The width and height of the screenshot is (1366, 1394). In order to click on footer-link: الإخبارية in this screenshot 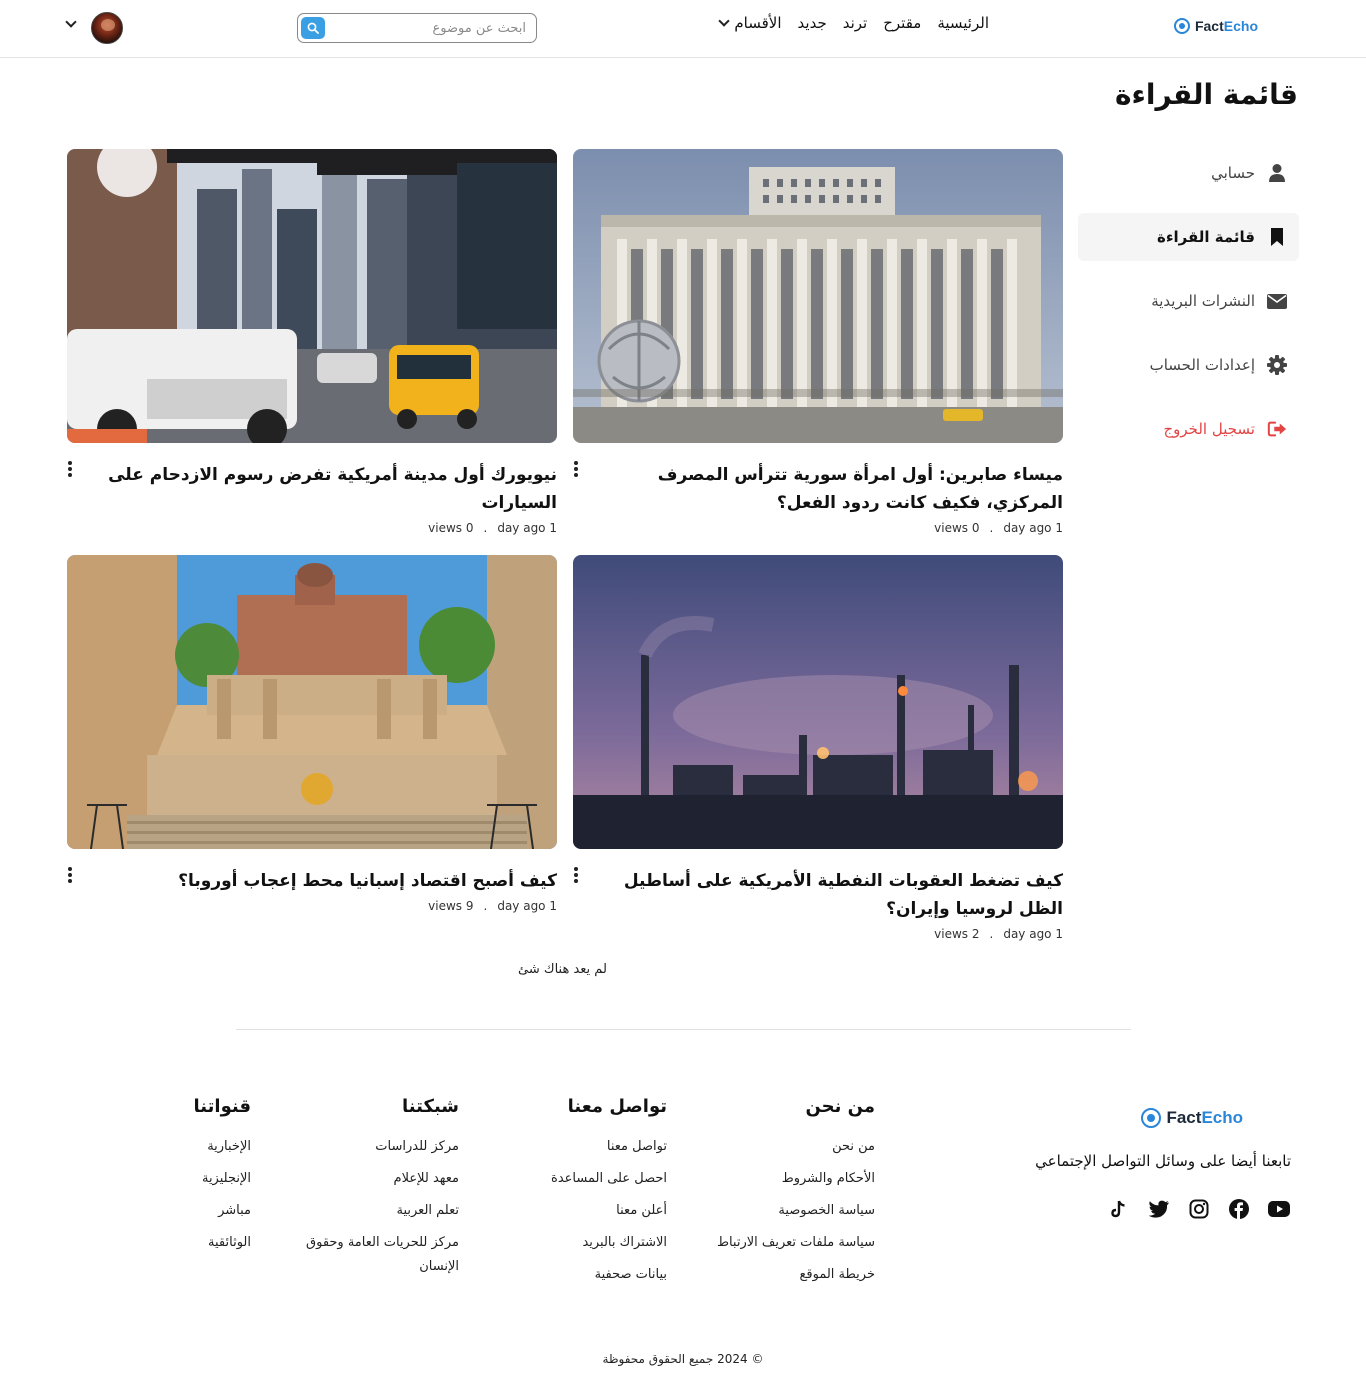, I will do `click(191, 1147)`.